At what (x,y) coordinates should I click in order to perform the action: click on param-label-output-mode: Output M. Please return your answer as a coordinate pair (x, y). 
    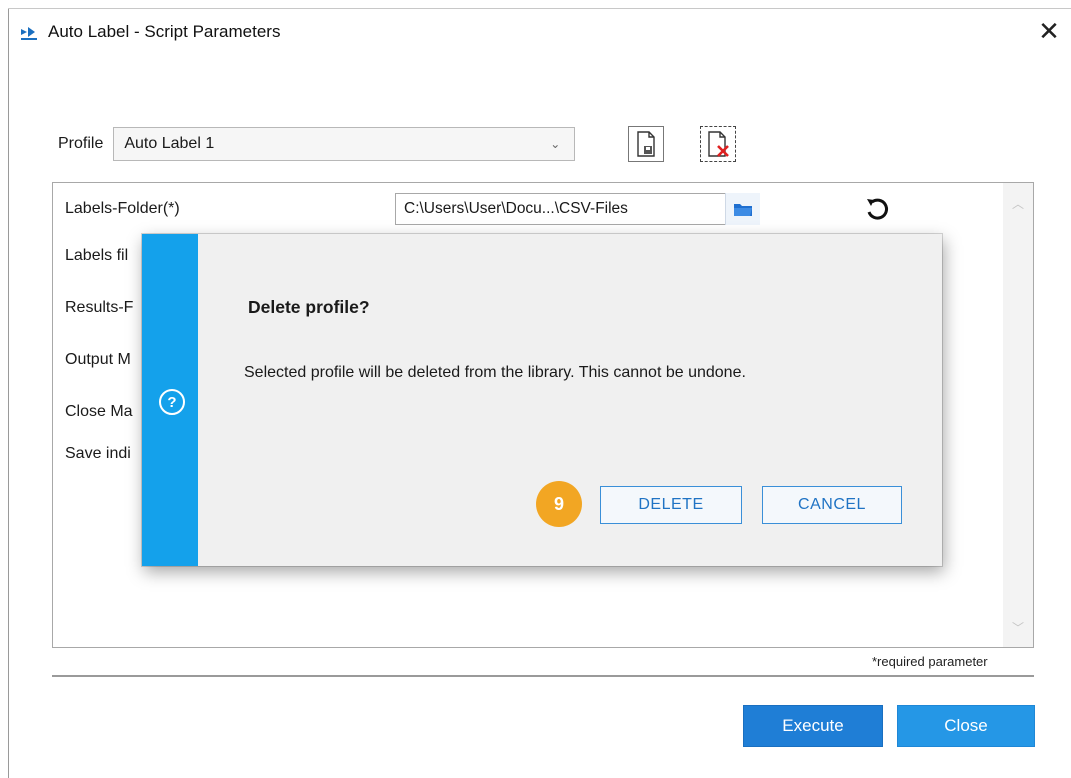
    Looking at the image, I should click on (98, 359).